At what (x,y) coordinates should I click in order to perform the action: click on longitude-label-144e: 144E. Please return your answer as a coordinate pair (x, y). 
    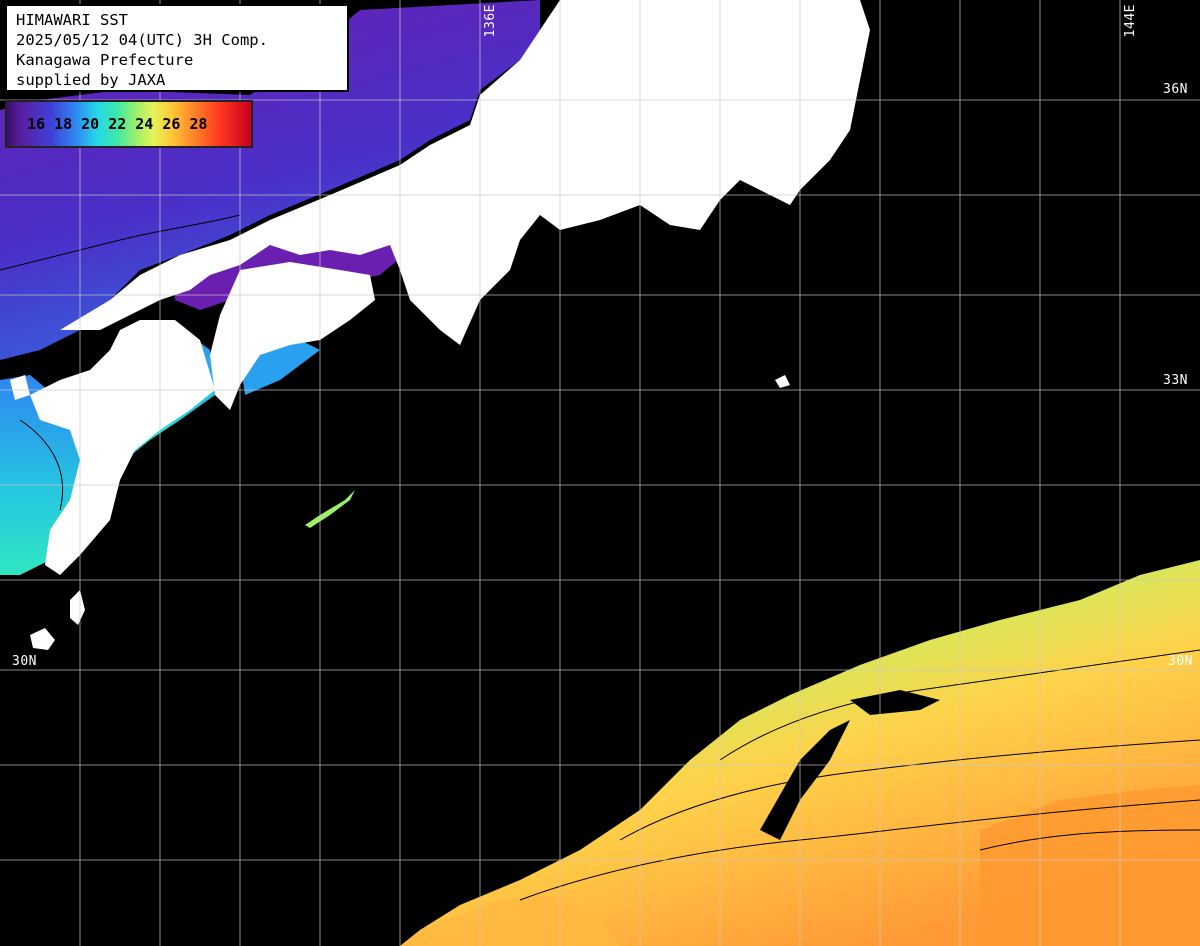
    Looking at the image, I should click on (1130, 21).